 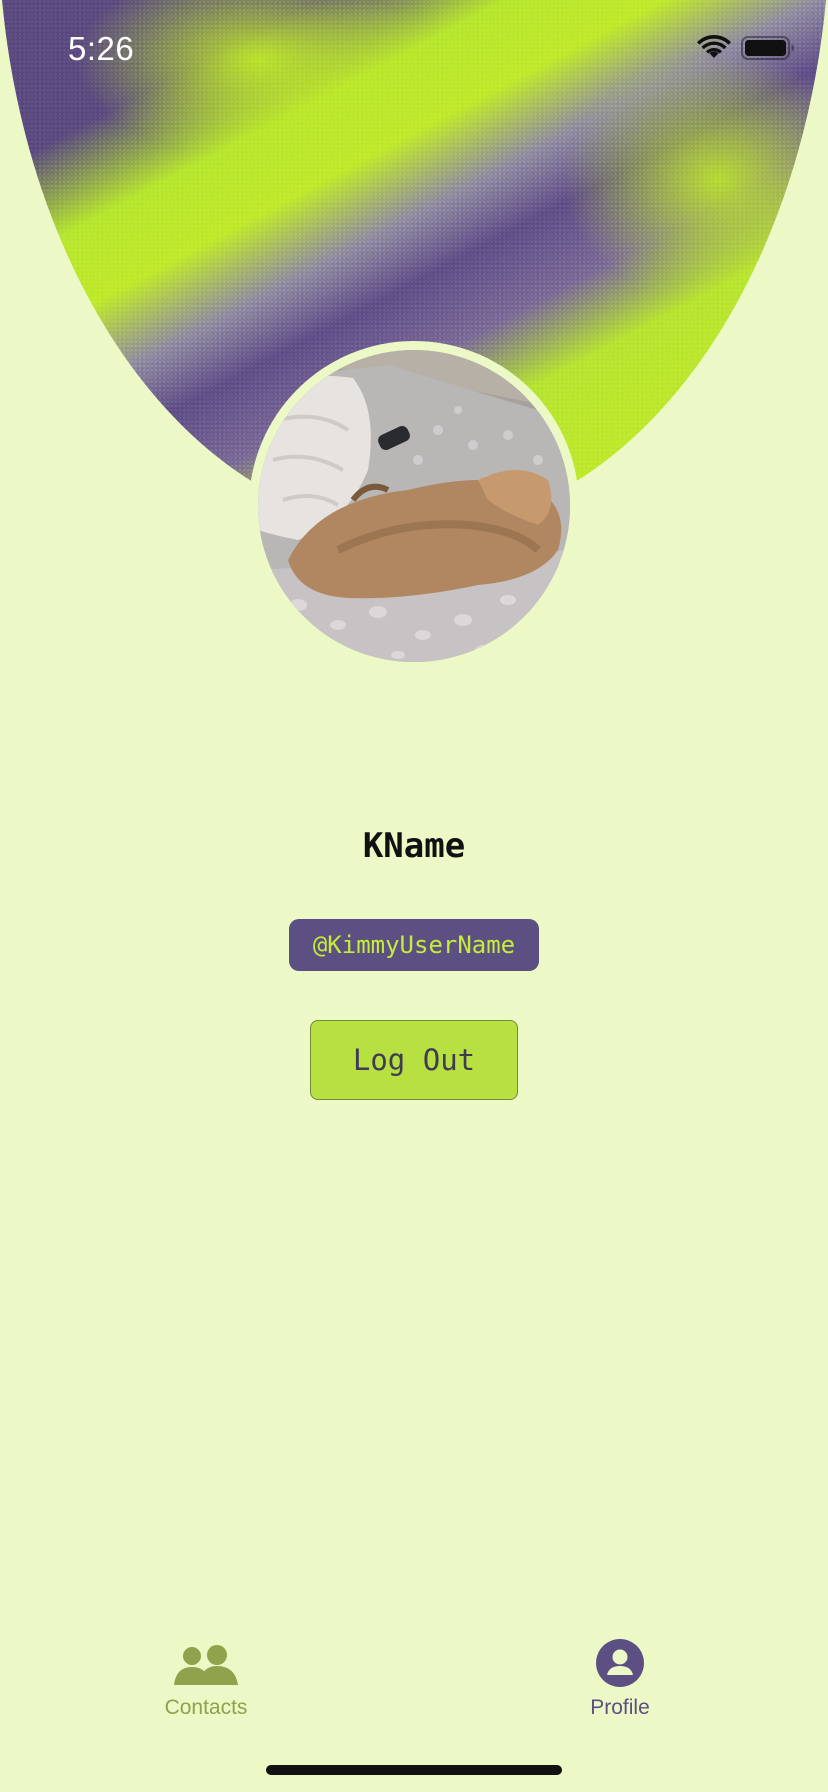 I want to click on tab-contacts-label: Contacts, so click(x=206, y=1707).